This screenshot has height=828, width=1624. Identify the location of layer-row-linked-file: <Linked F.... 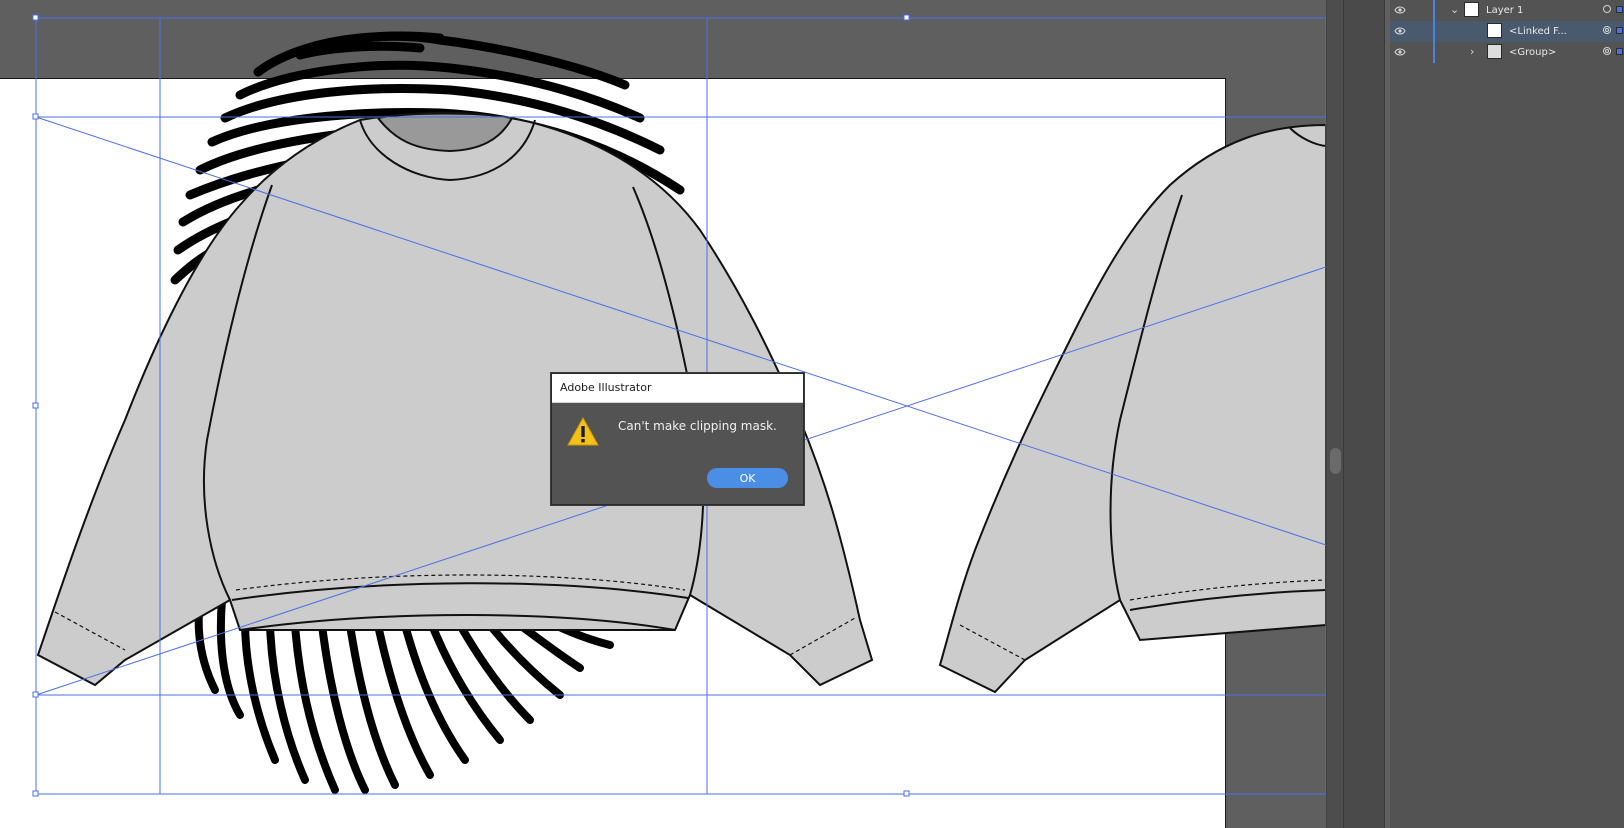
(1507, 31).